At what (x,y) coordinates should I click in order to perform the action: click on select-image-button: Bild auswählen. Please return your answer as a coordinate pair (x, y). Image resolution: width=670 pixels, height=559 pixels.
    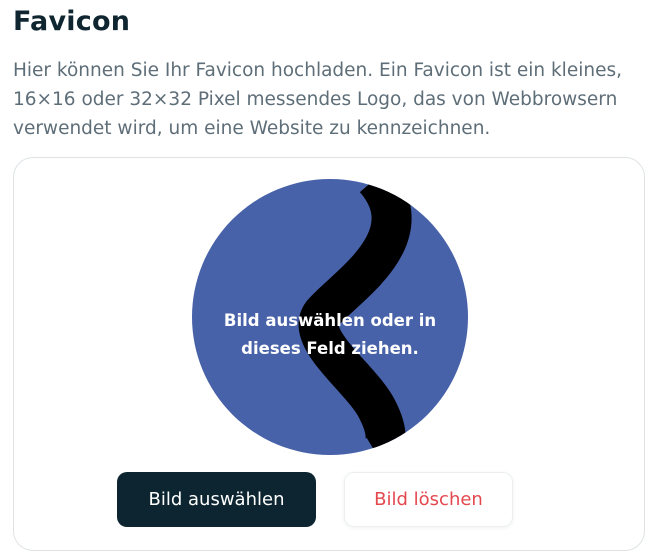
    Looking at the image, I should click on (216, 499).